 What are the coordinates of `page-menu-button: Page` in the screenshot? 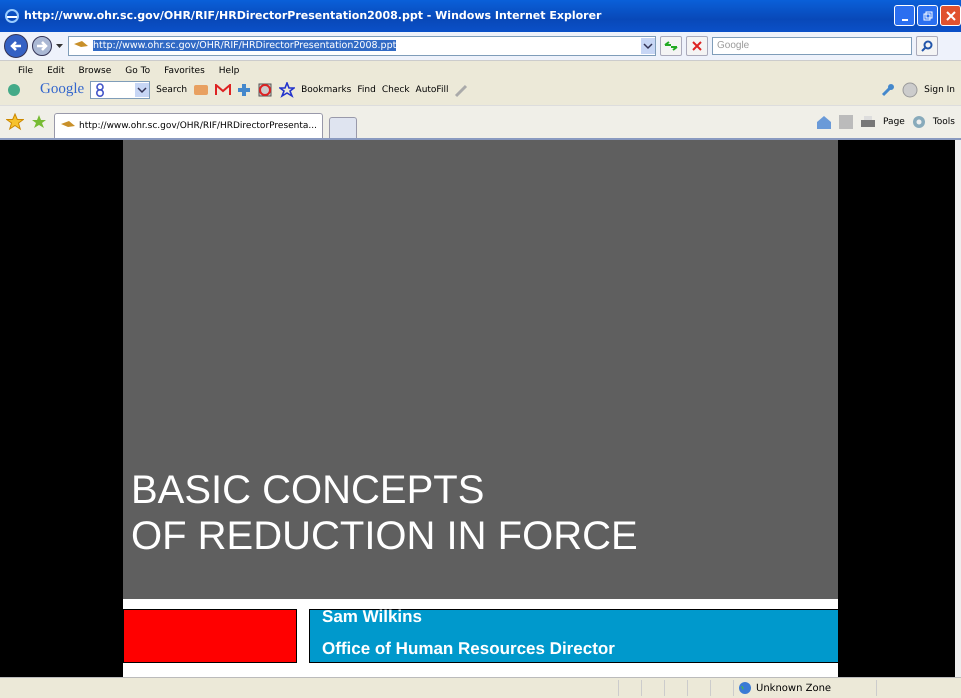 It's located at (894, 121).